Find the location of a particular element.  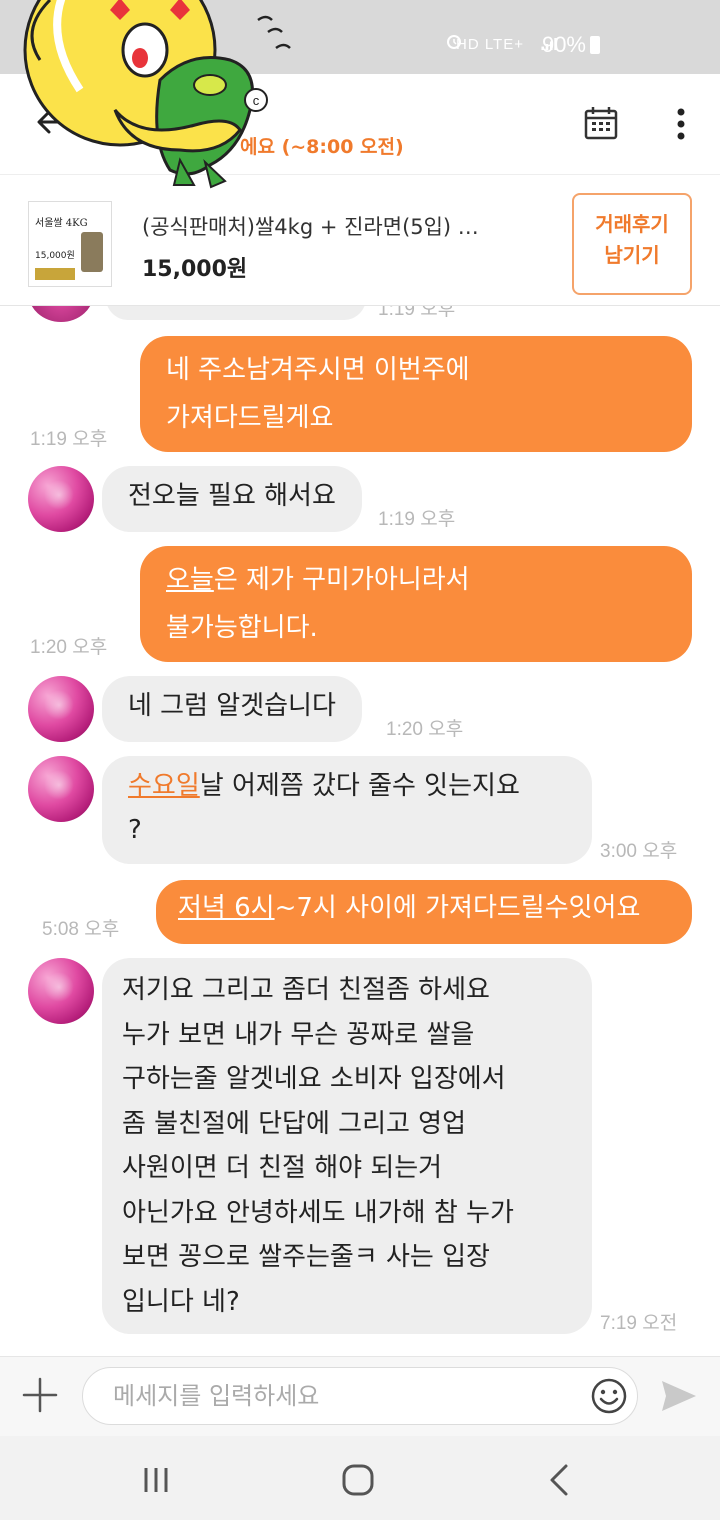

calendar-icon is located at coordinates (601, 123).